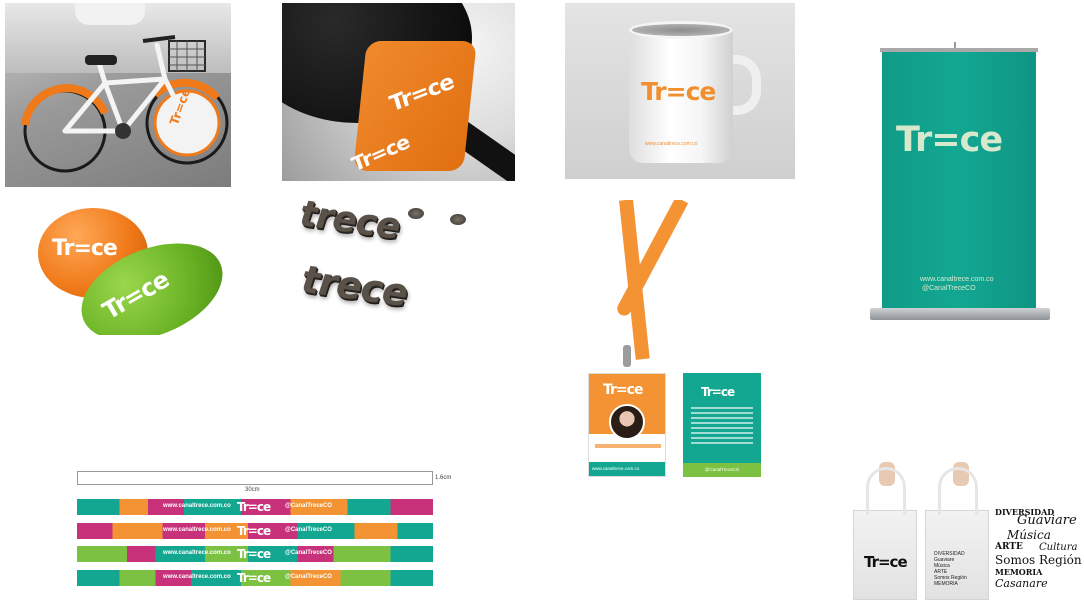  What do you see at coordinates (252, 490) in the screenshot?
I see `wristband-width-label: 30cm` at bounding box center [252, 490].